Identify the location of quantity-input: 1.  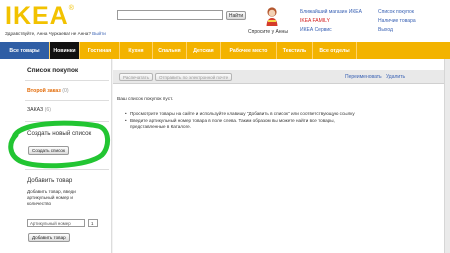
(93, 223).